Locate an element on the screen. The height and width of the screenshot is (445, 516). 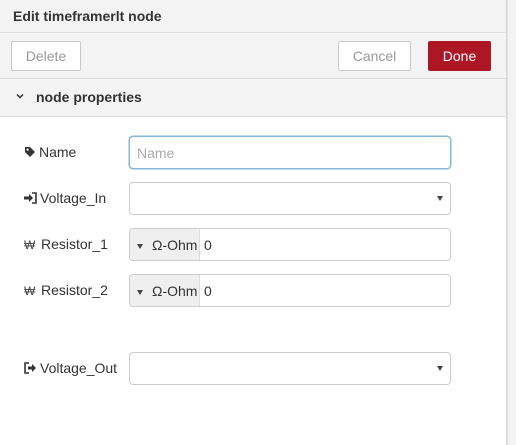
dialog-title: Edit timeframerlt node is located at coordinates (87, 16).